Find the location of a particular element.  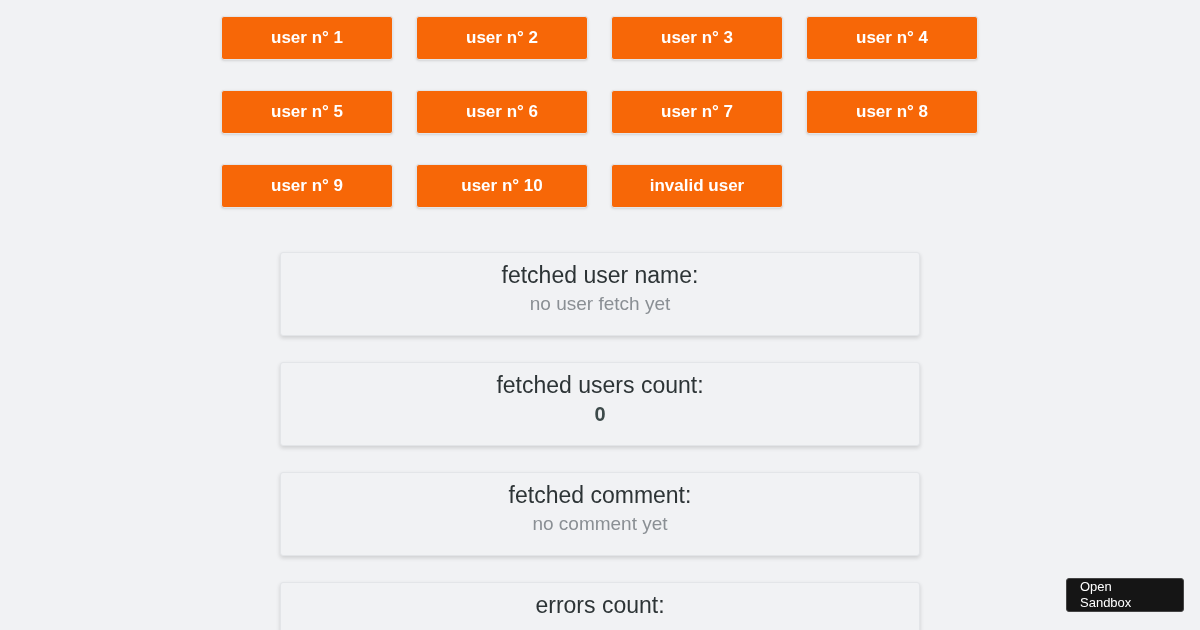

user-button: user n° 7 is located at coordinates (697, 112).